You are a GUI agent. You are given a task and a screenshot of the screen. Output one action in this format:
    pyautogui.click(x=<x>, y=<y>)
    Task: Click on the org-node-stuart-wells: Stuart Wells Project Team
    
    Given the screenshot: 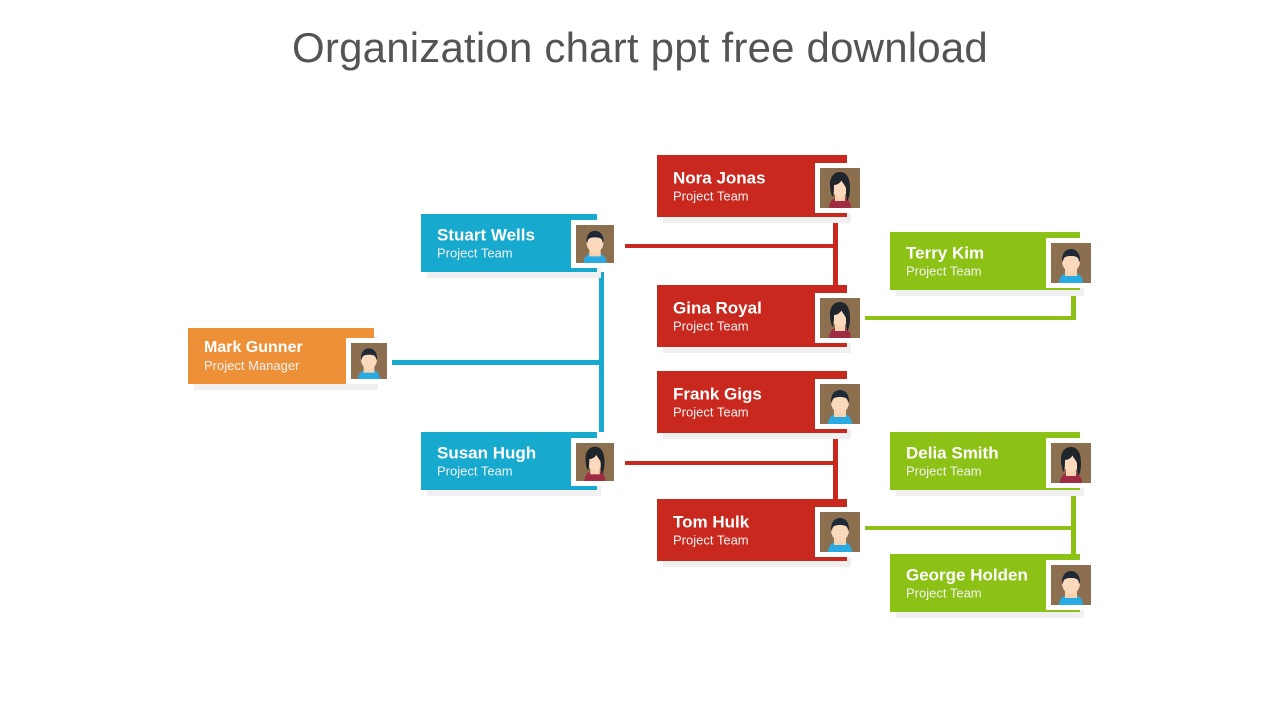 What is the action you would take?
    pyautogui.click(x=520, y=246)
    